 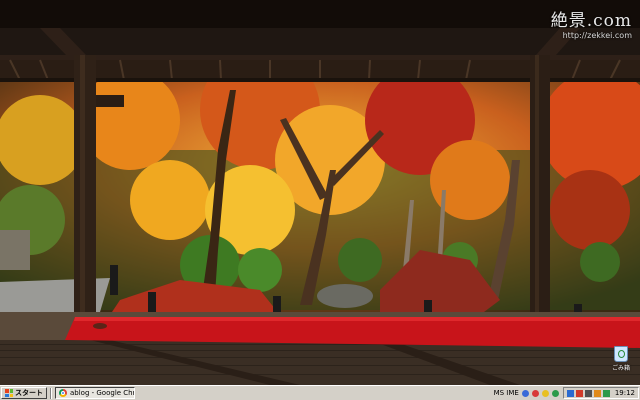 I want to click on site-watermark: 絶景.com http://zekkei.com, so click(x=591, y=23).